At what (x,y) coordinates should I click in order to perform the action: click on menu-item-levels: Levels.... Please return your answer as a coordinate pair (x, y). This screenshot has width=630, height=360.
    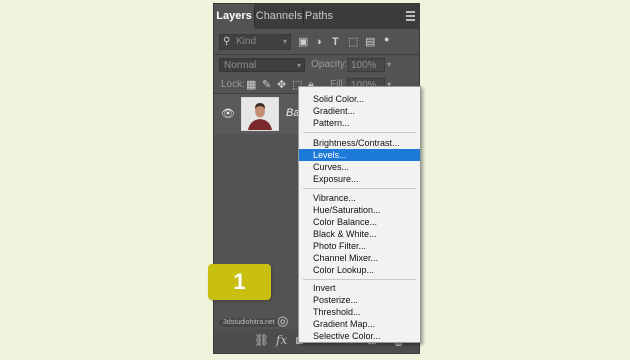
    Looking at the image, I should click on (359, 155).